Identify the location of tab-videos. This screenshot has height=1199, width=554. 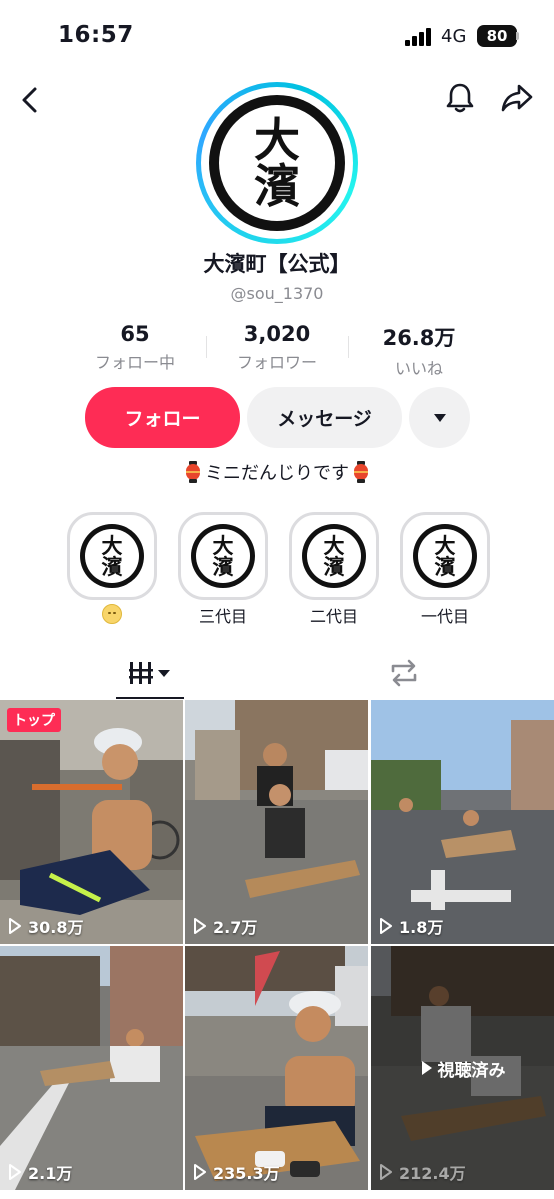
(150, 673).